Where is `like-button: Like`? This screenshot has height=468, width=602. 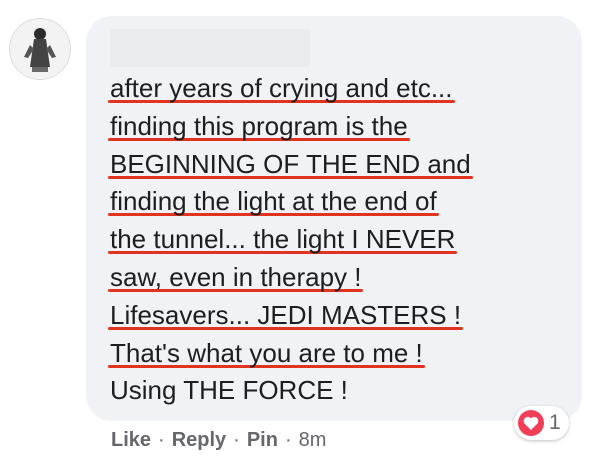
like-button: Like is located at coordinates (131, 440).